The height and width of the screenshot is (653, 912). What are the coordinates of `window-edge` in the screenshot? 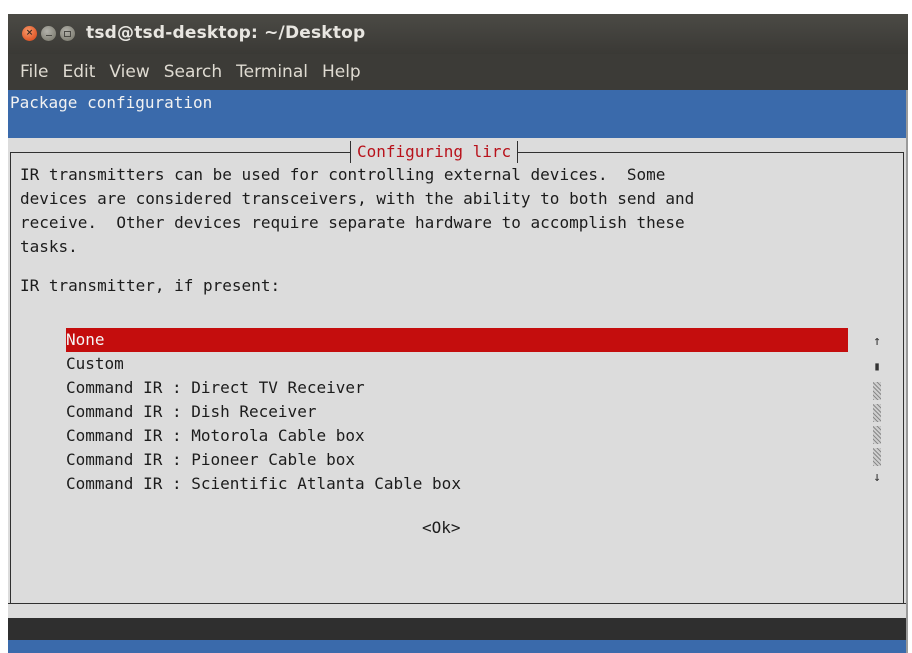 It's located at (907, 371).